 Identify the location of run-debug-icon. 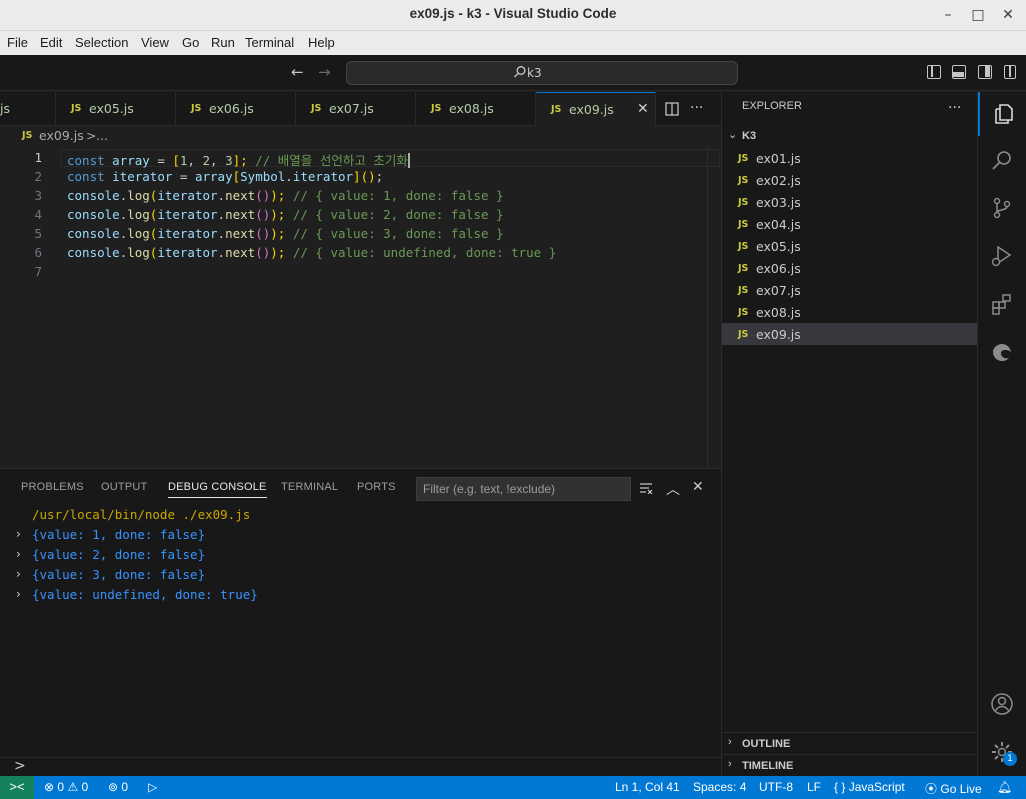
(1002, 256).